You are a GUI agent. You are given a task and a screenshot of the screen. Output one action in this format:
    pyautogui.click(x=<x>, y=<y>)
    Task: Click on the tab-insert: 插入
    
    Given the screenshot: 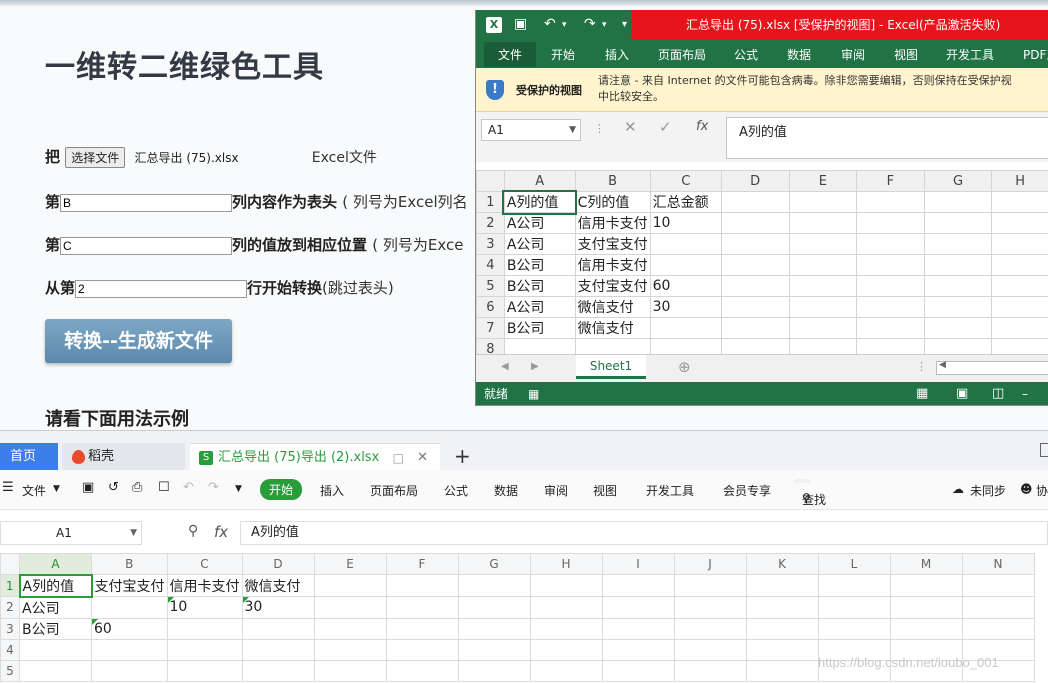 What is the action you would take?
    pyautogui.click(x=617, y=54)
    